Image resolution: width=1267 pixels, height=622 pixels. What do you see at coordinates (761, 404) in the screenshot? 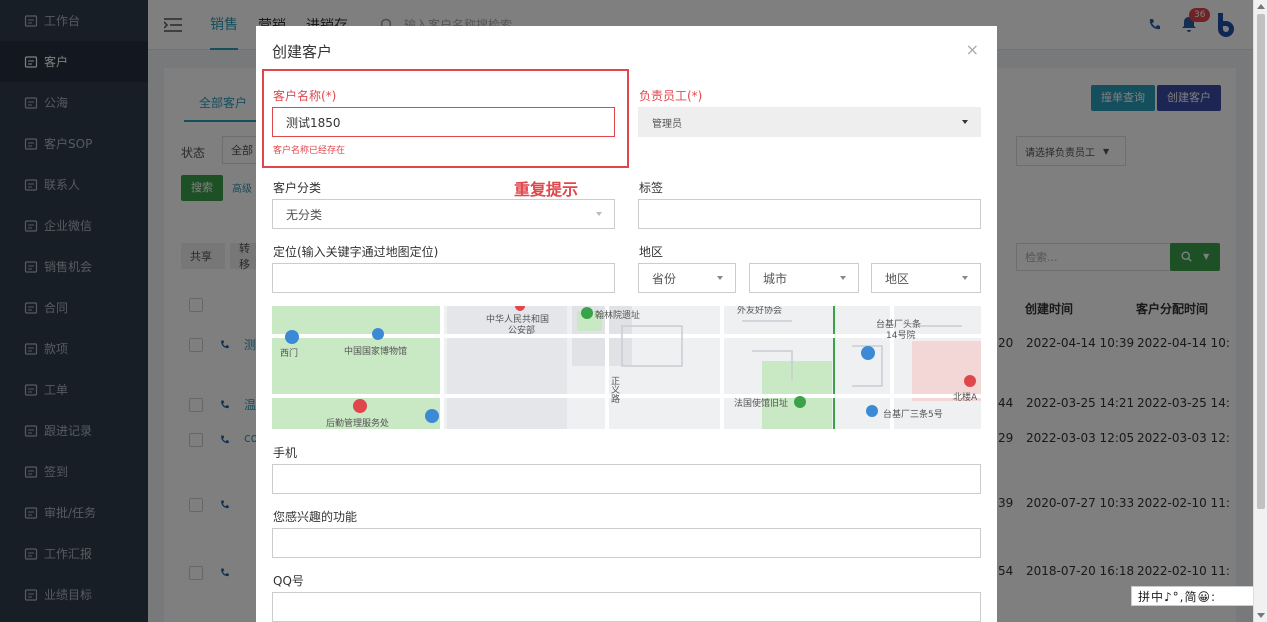
I see `map-label: 法国使馆旧址` at bounding box center [761, 404].